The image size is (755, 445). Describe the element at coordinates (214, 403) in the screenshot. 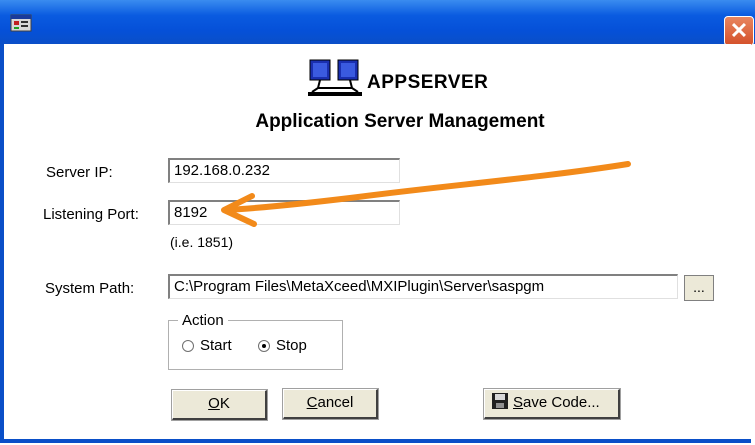

I see `ok-mnemonic: O` at that location.